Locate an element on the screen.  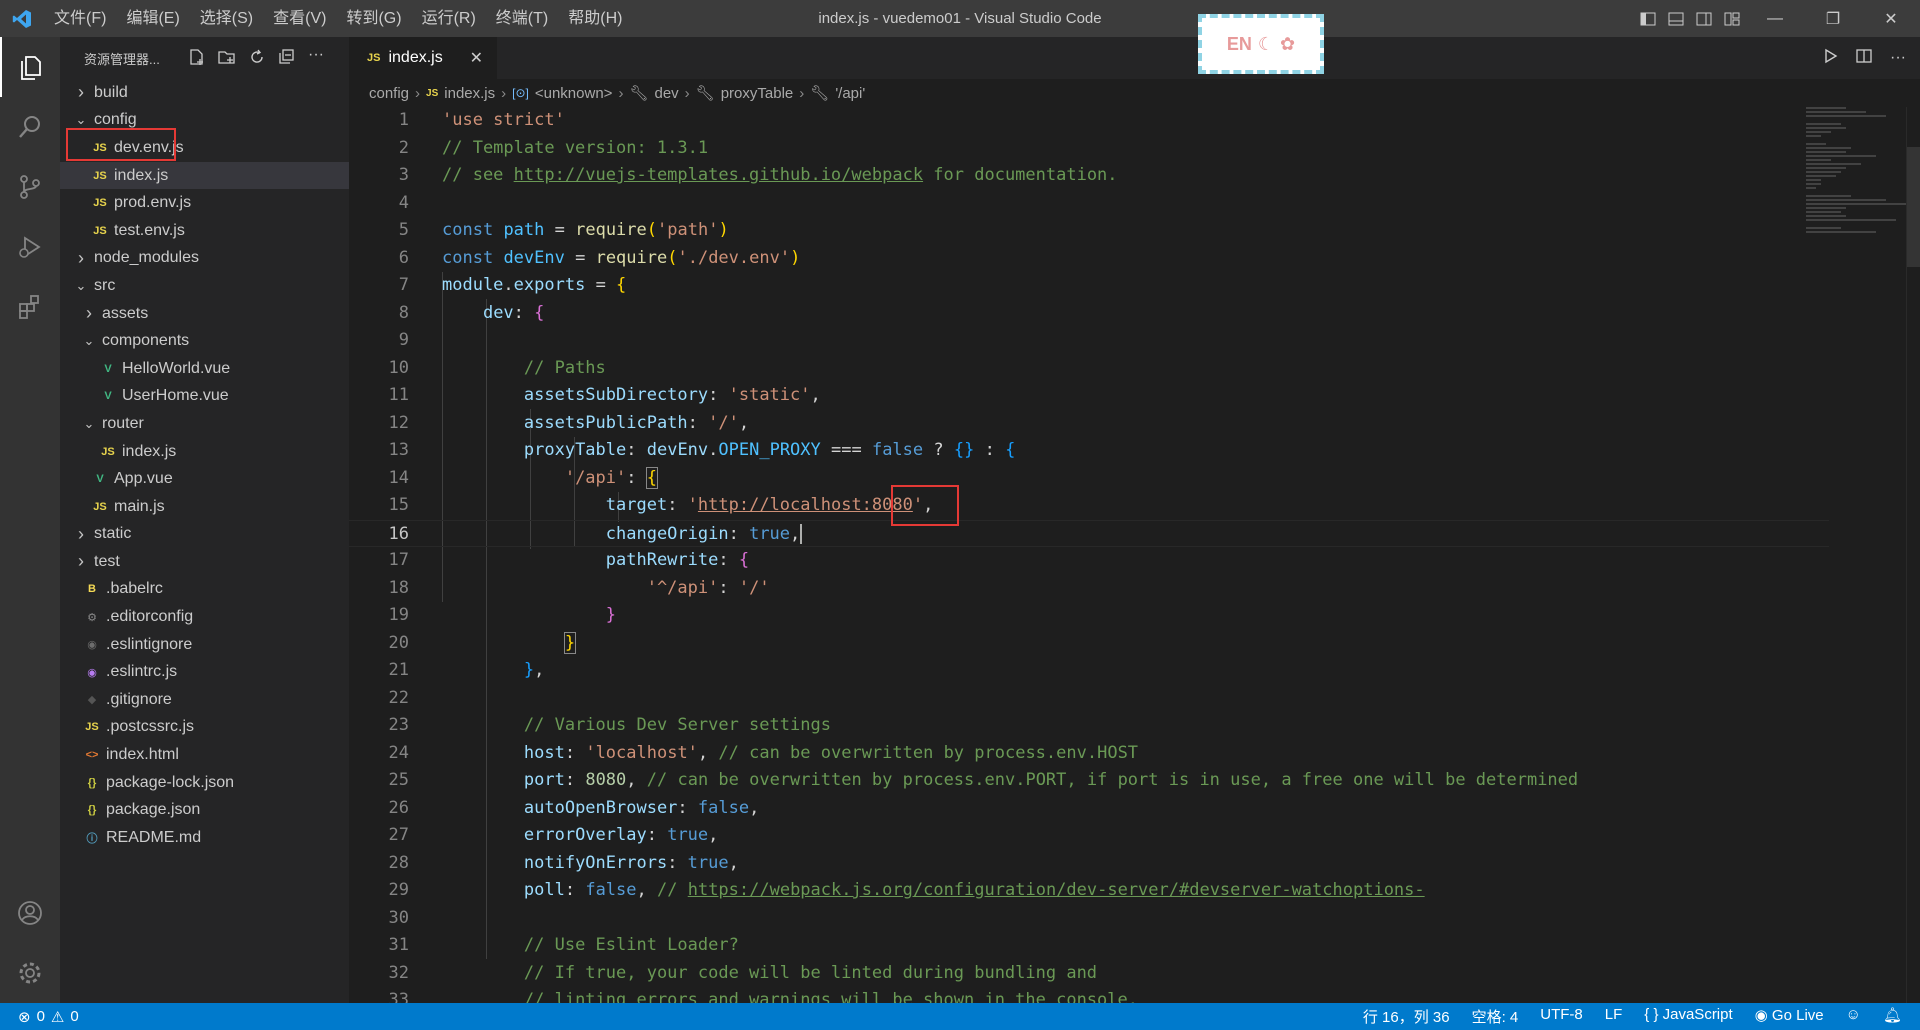
source-control-icon is located at coordinates (30, 187).